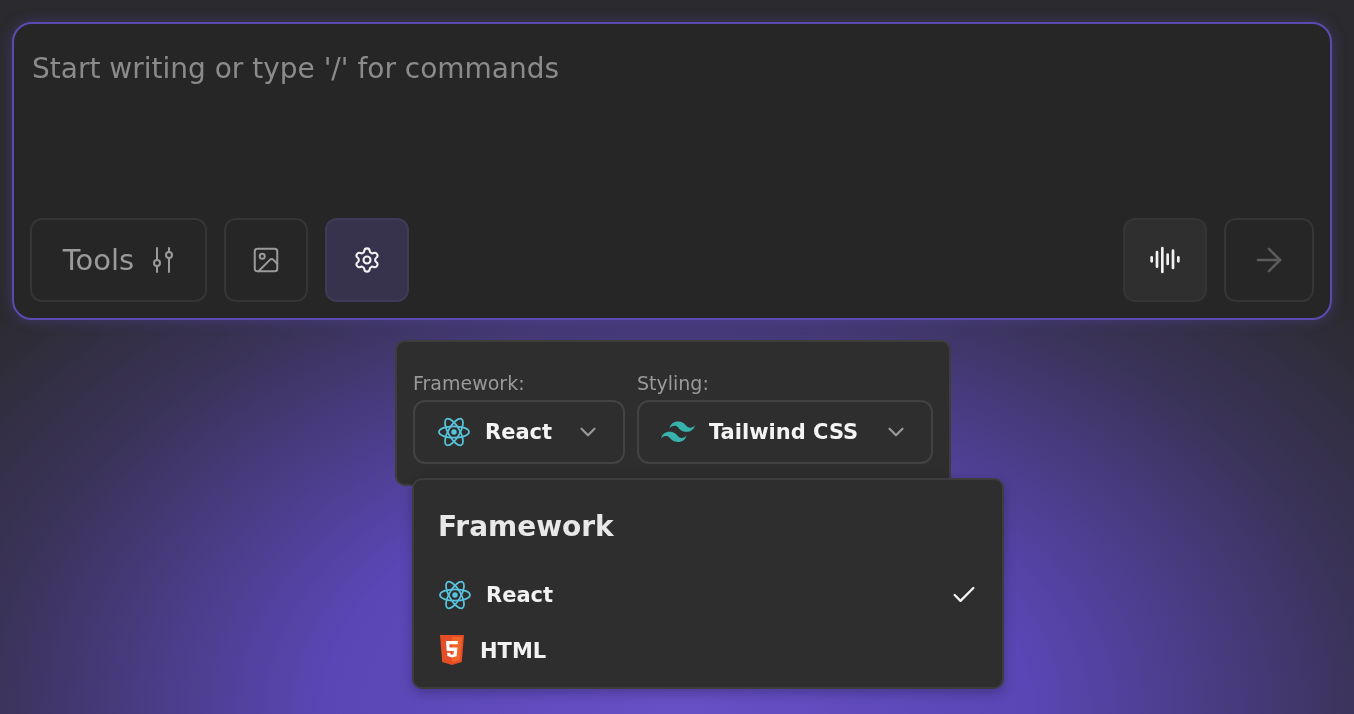 The height and width of the screenshot is (714, 1354). What do you see at coordinates (708, 651) in the screenshot?
I see `menu-item: HTML` at bounding box center [708, 651].